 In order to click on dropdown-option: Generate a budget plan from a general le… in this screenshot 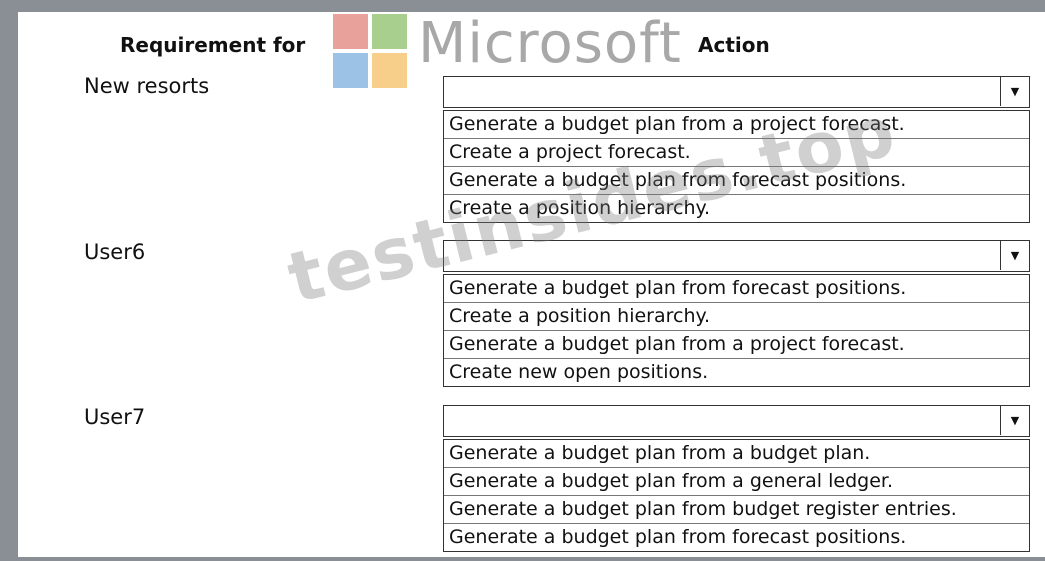, I will do `click(736, 481)`.